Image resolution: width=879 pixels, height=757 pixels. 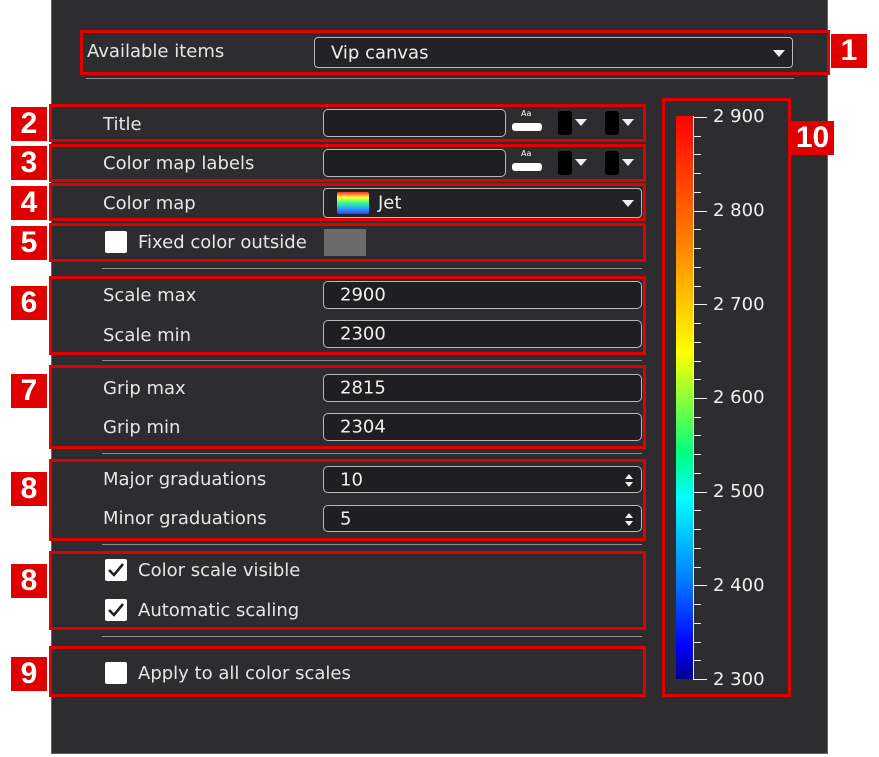 What do you see at coordinates (29, 203) in the screenshot?
I see `annotation-badge-4: 4` at bounding box center [29, 203].